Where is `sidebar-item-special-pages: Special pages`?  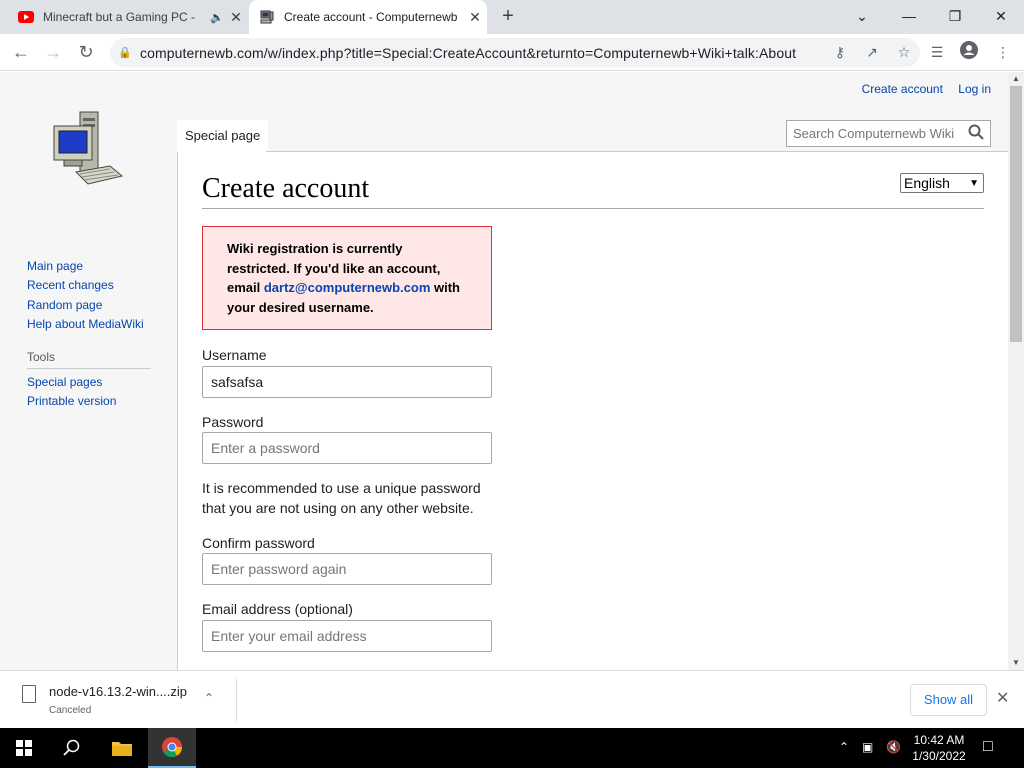
sidebar-item-special-pages: Special pages is located at coordinates (97, 382).